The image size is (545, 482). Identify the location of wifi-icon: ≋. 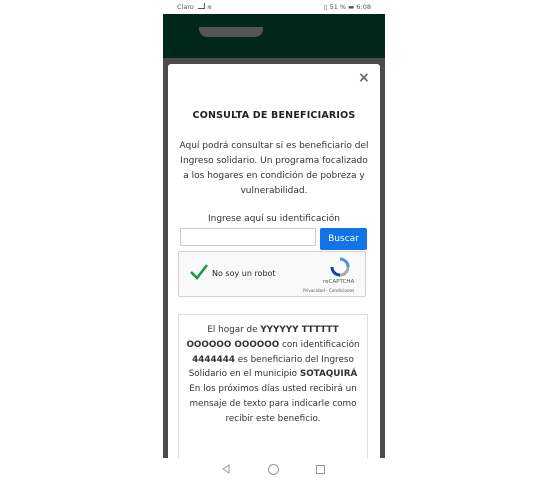
(210, 7).